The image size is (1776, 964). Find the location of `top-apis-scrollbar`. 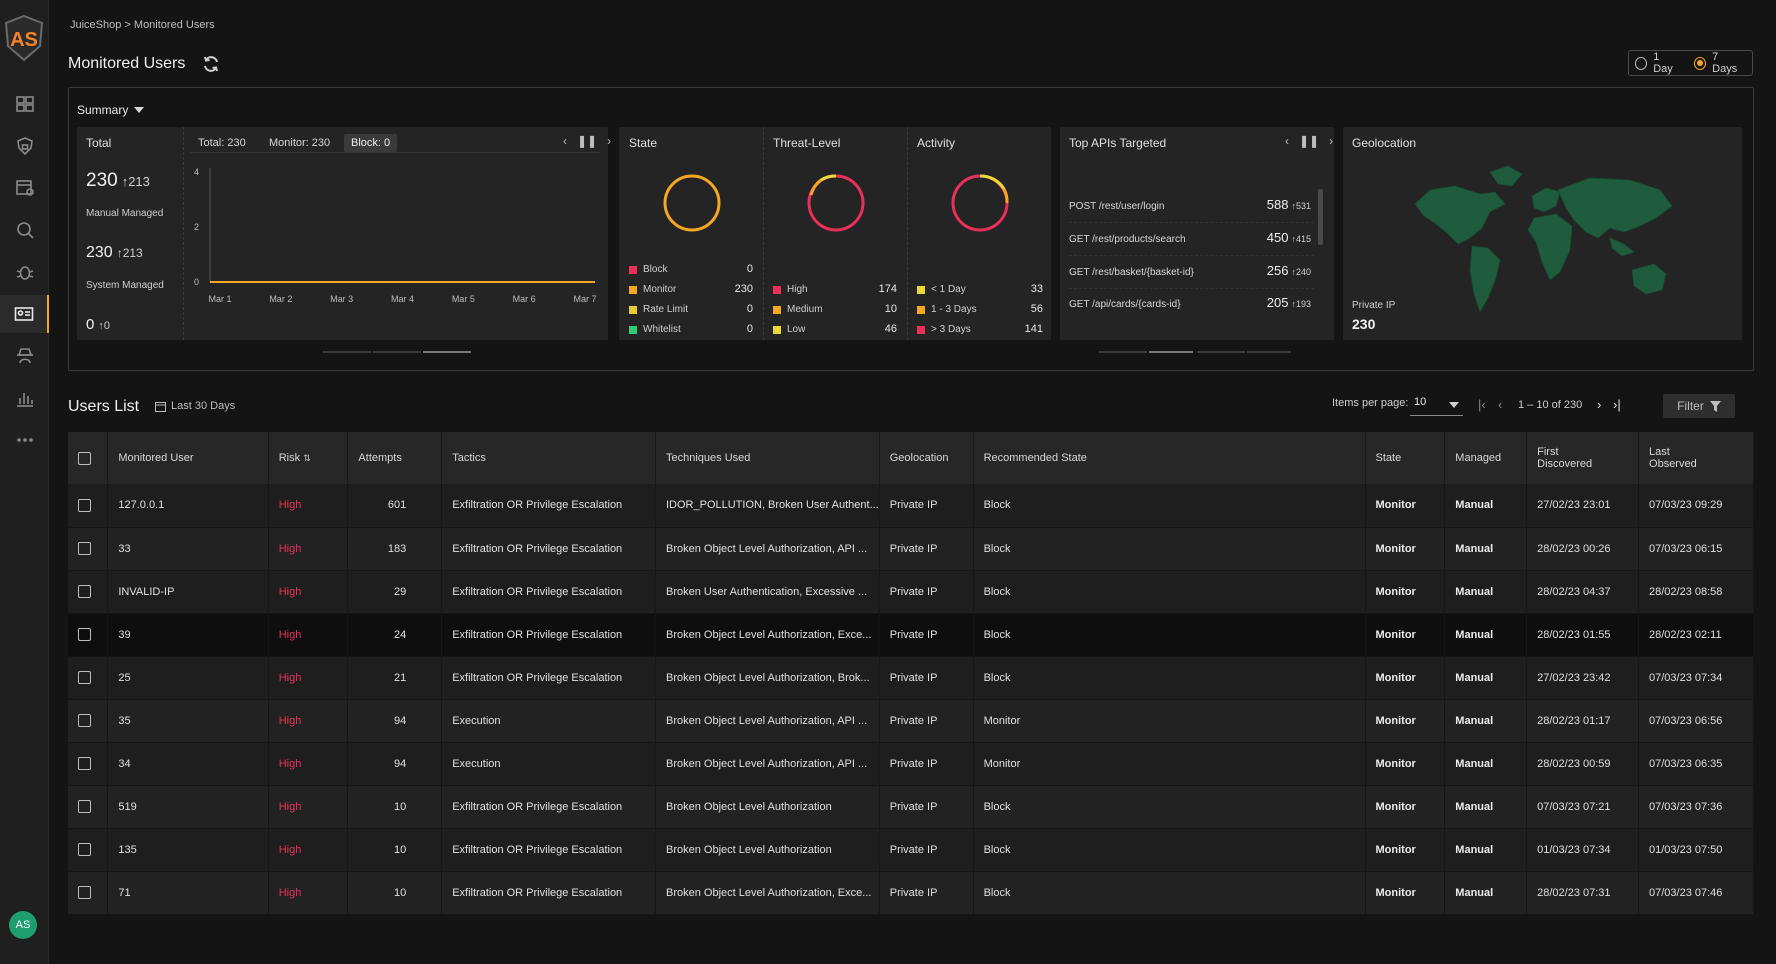

top-apis-scrollbar is located at coordinates (1320, 217).